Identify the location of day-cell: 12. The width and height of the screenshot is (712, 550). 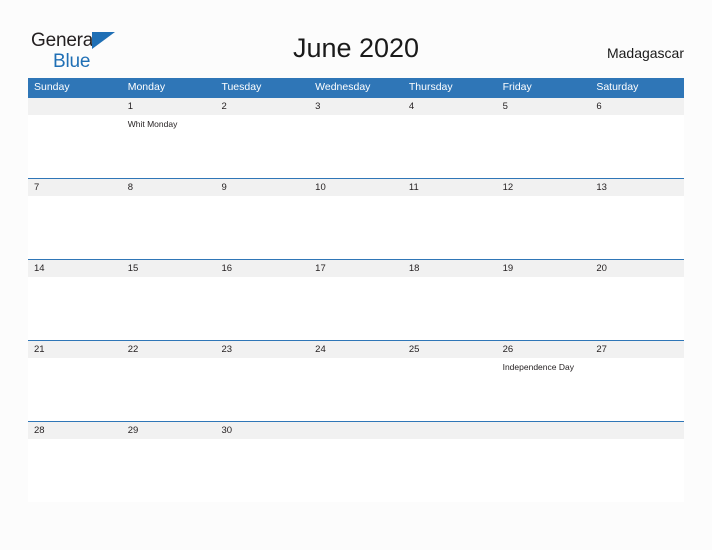
(544, 187).